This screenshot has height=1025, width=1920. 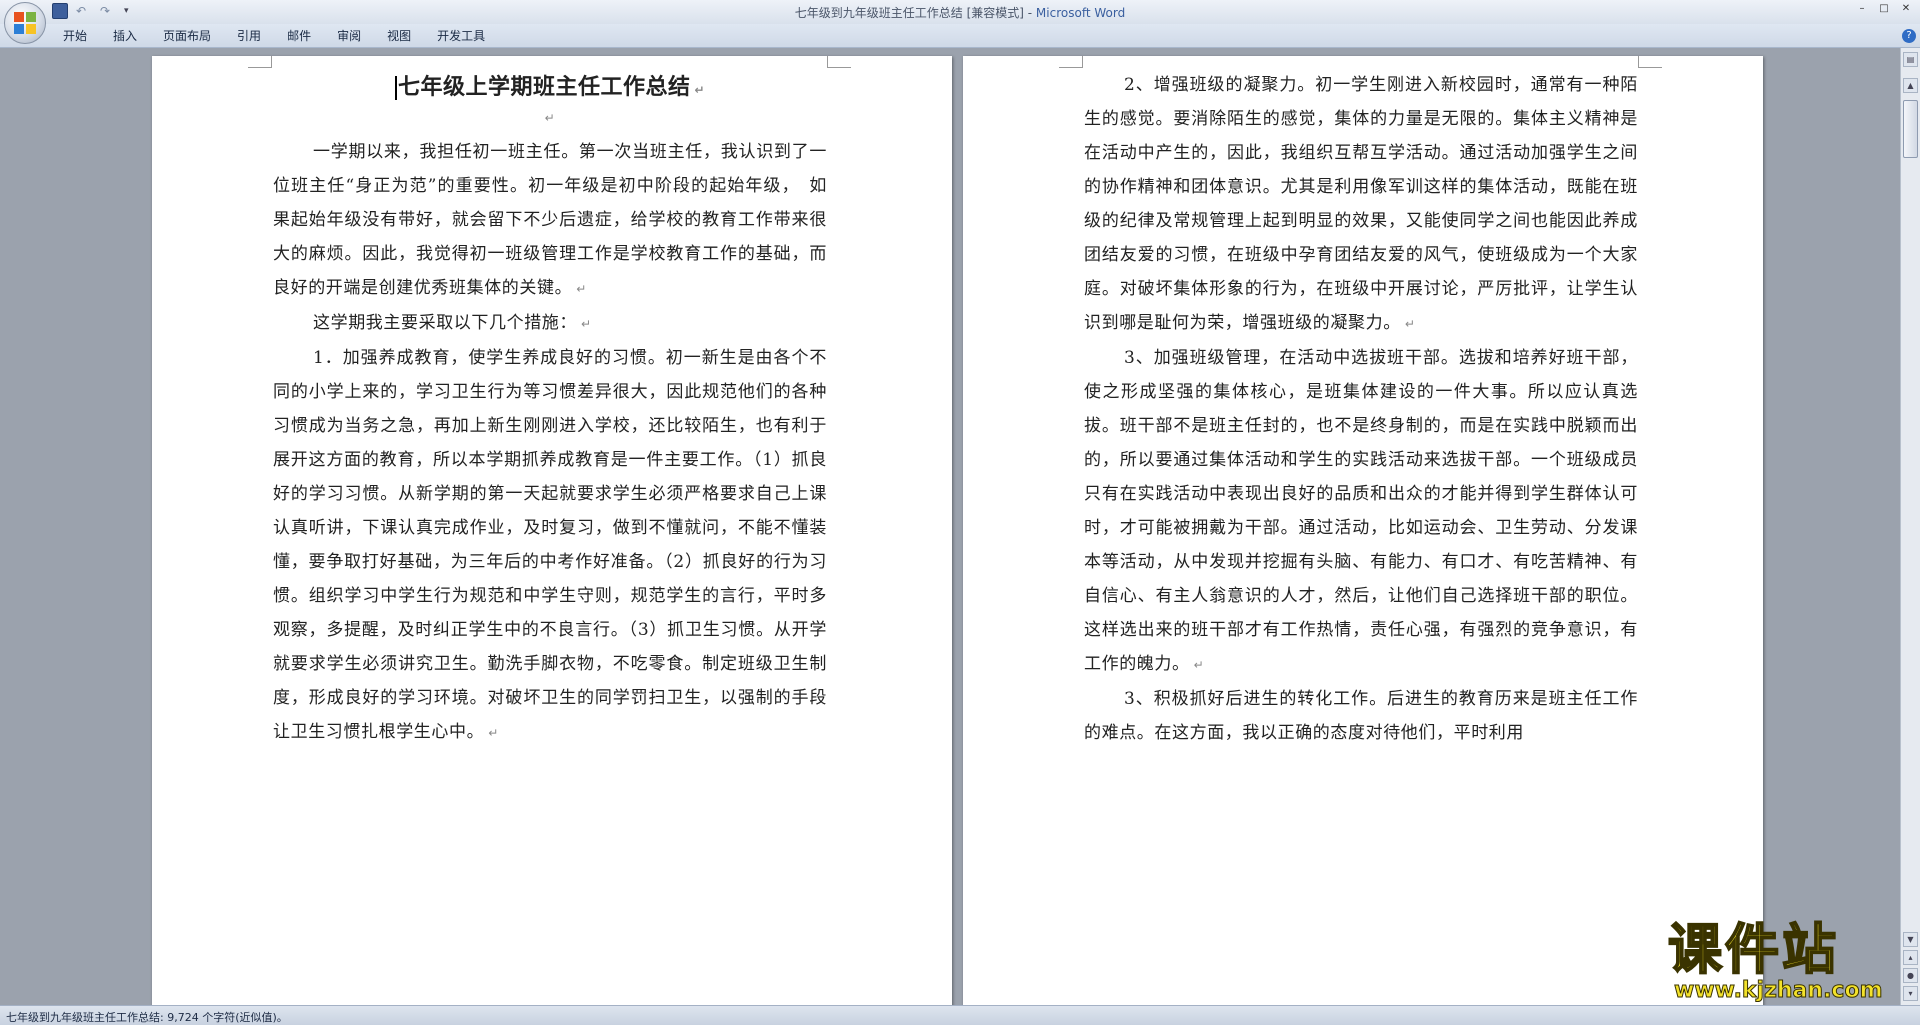 I want to click on window-title: 七年级到九年级班主任工作总结 [兼容模式] - Microsoft Word, so click(x=960, y=12).